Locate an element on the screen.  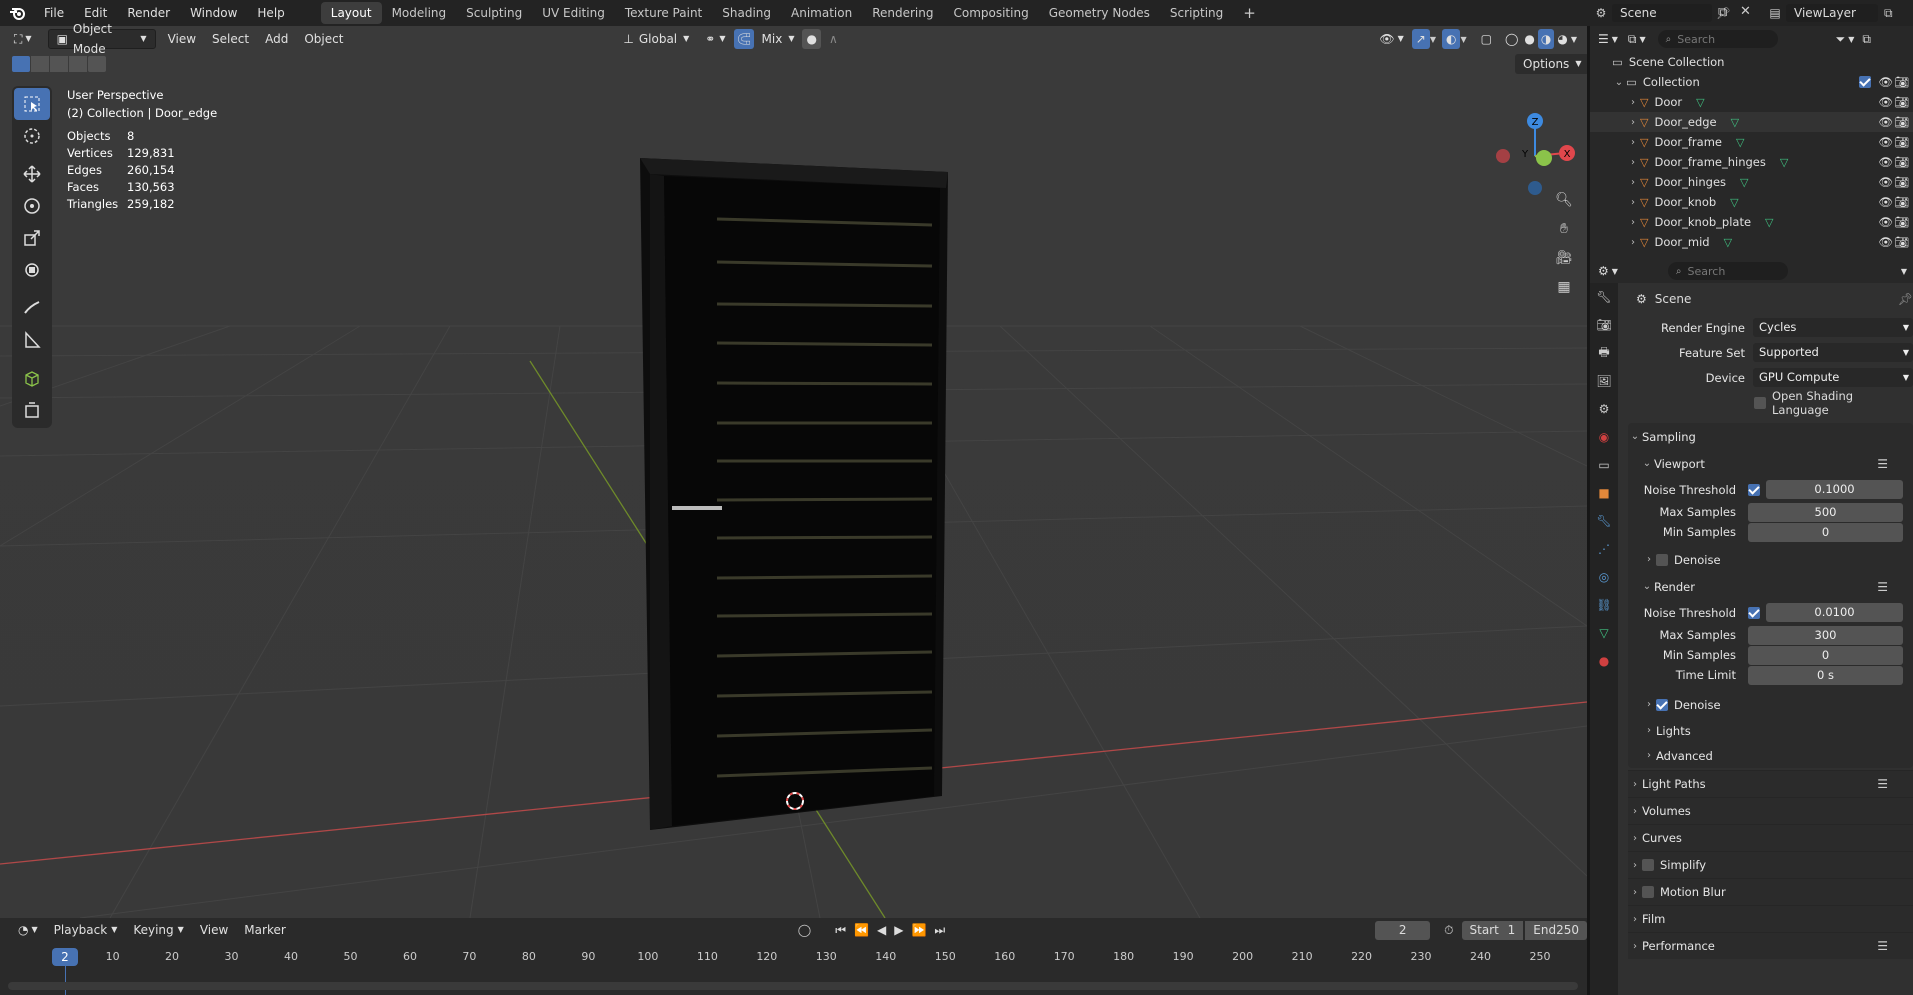
tab-shading: Shading is located at coordinates (746, 13).